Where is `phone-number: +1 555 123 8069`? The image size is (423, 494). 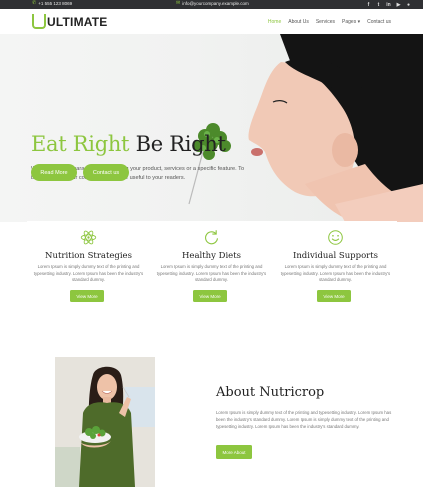 phone-number: +1 555 123 8069 is located at coordinates (55, 3).